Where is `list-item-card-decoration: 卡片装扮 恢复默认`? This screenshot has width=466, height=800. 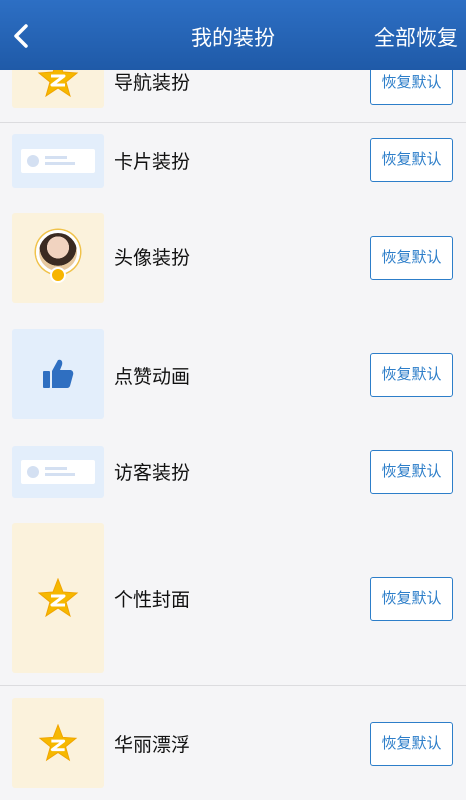 list-item-card-decoration: 卡片装扮 恢复默认 is located at coordinates (233, 164).